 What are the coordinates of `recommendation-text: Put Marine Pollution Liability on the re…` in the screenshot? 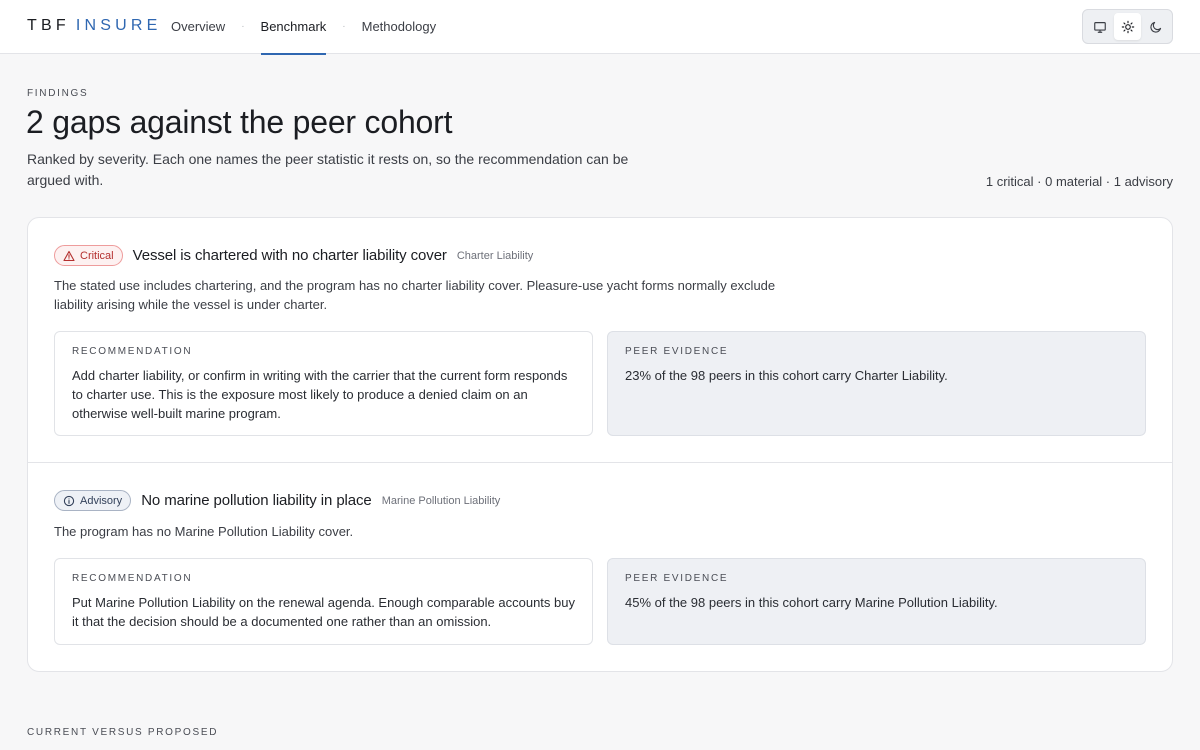 It's located at (323, 612).